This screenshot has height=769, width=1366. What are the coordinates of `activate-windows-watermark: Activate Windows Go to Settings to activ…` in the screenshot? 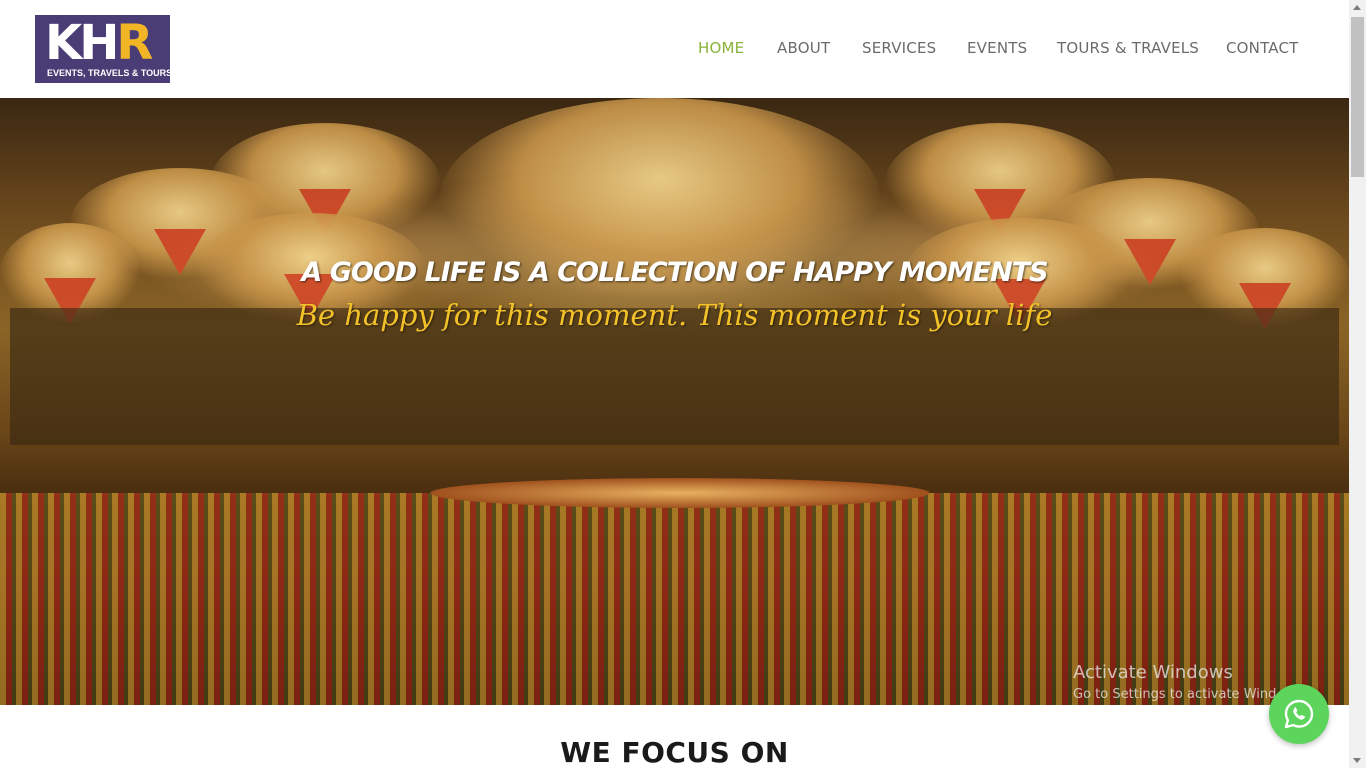 It's located at (1174, 682).